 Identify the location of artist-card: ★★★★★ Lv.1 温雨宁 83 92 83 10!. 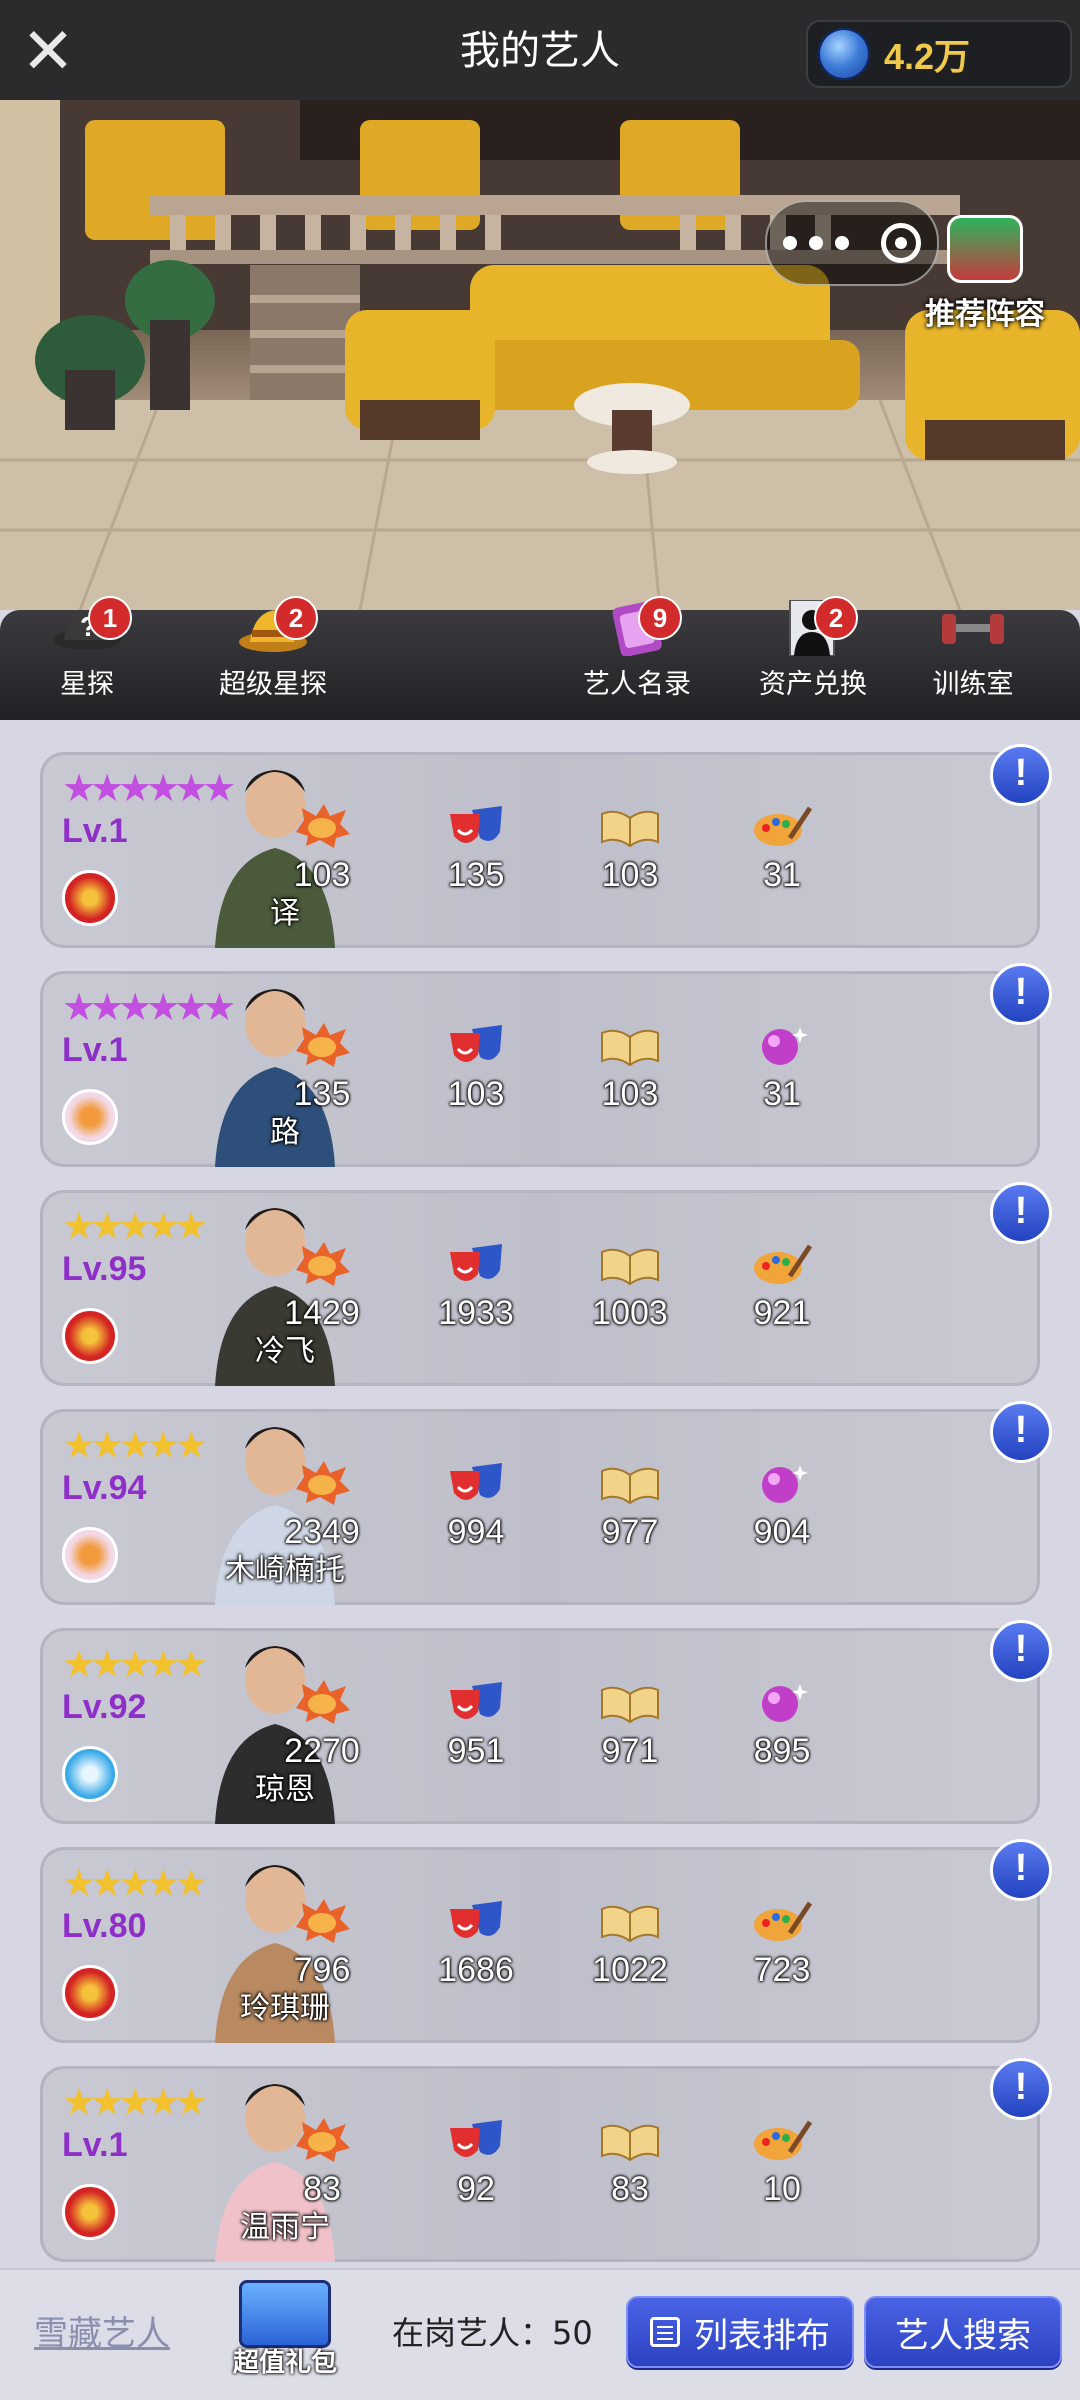
(546, 2160).